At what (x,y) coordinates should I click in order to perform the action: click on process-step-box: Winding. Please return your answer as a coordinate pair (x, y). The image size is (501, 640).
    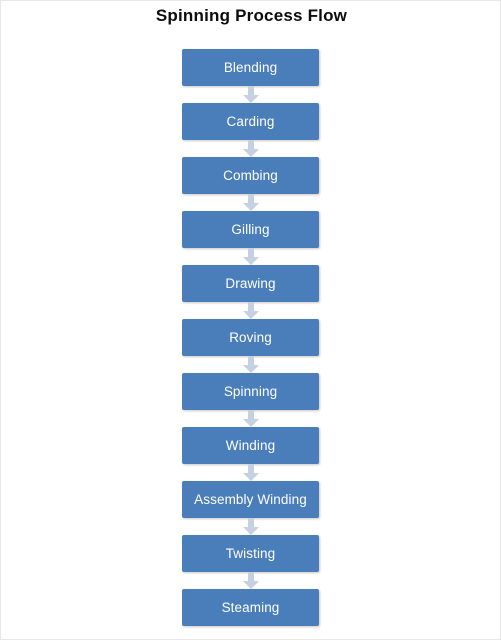
    Looking at the image, I should click on (250, 445).